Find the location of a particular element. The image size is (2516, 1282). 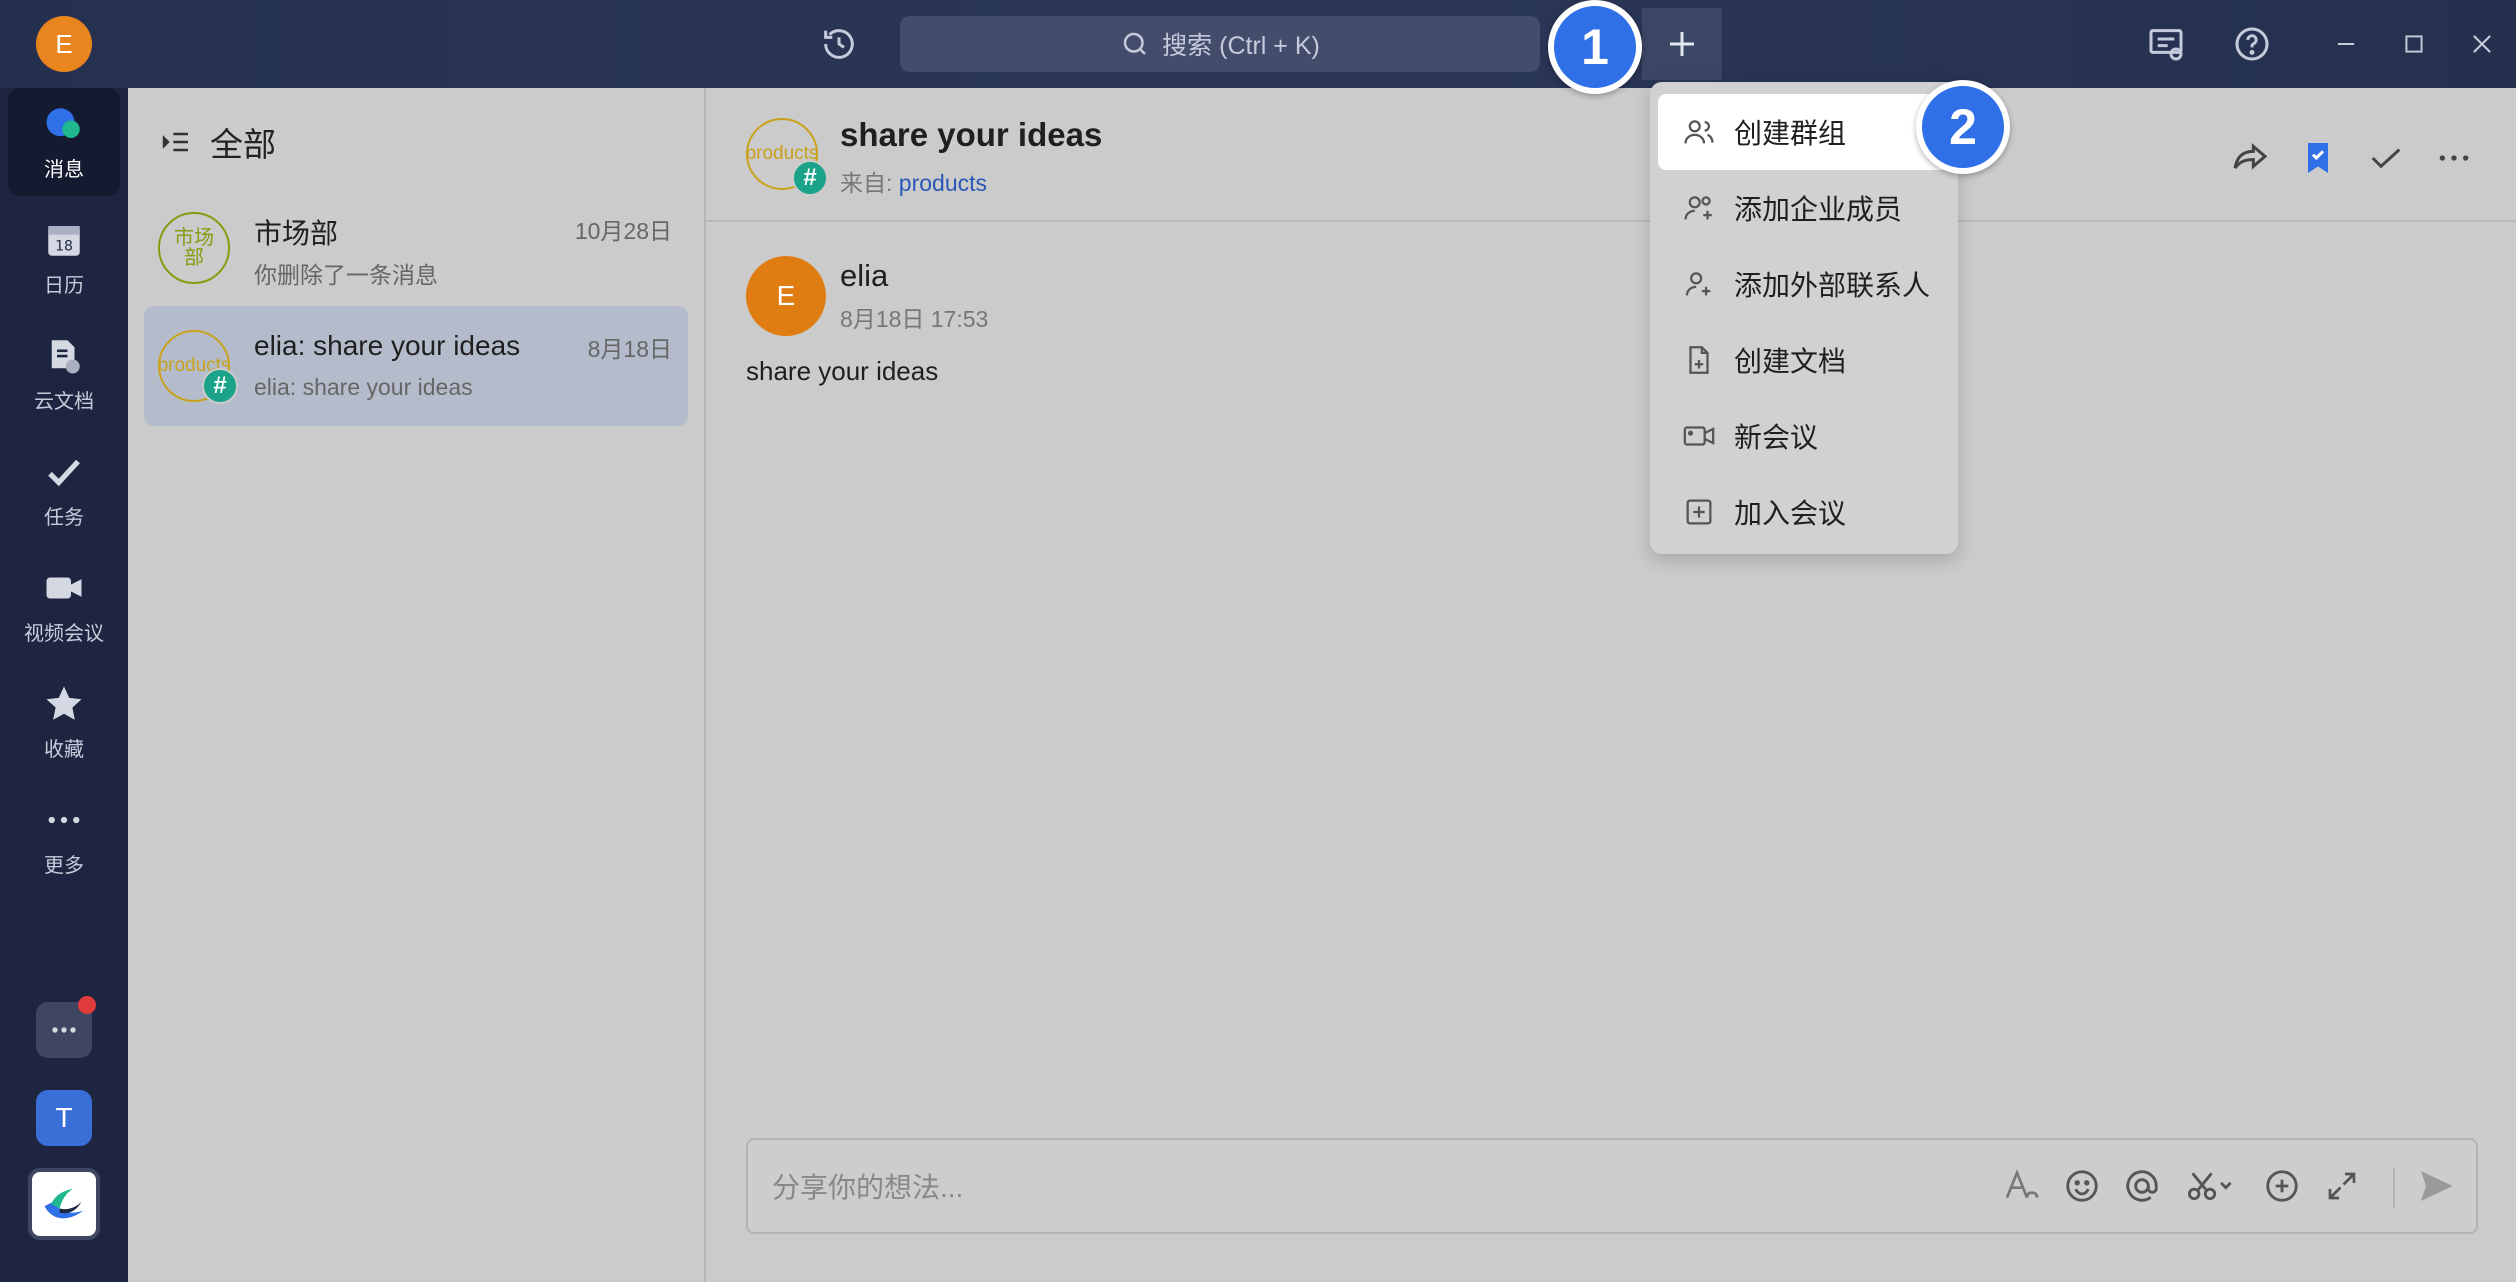

chat-source: 来自: products is located at coordinates (913, 181).